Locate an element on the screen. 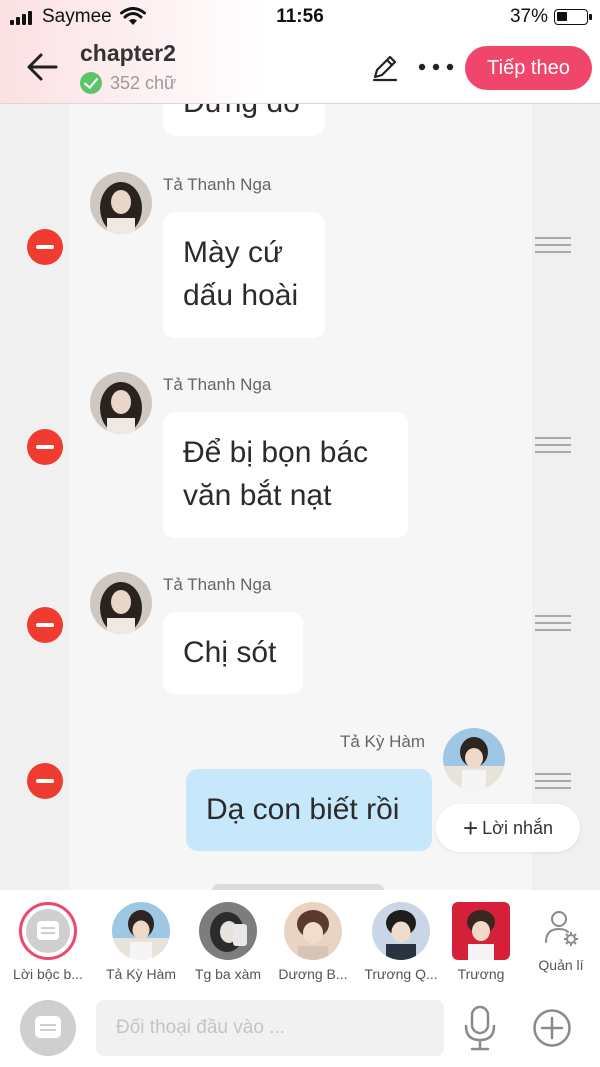 The height and width of the screenshot is (1067, 600). character-name: Tg ba xàm is located at coordinates (228, 974).